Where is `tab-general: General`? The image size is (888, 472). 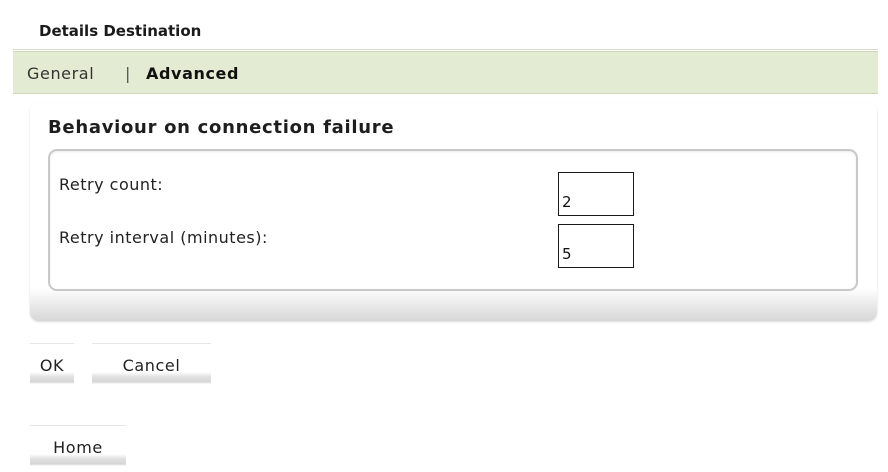
tab-general: General is located at coordinates (60, 73).